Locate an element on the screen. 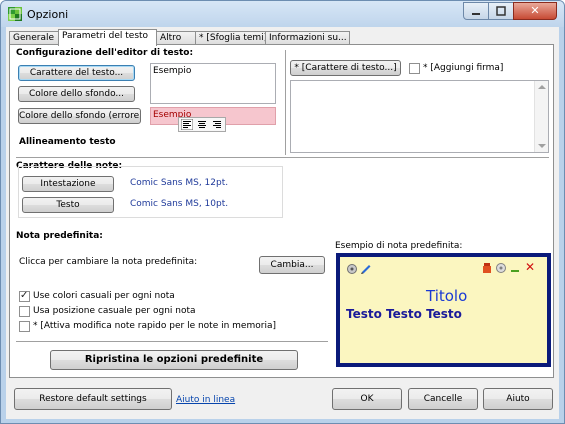  note-preview-label: Esempio di nota predefinita: is located at coordinates (399, 246).